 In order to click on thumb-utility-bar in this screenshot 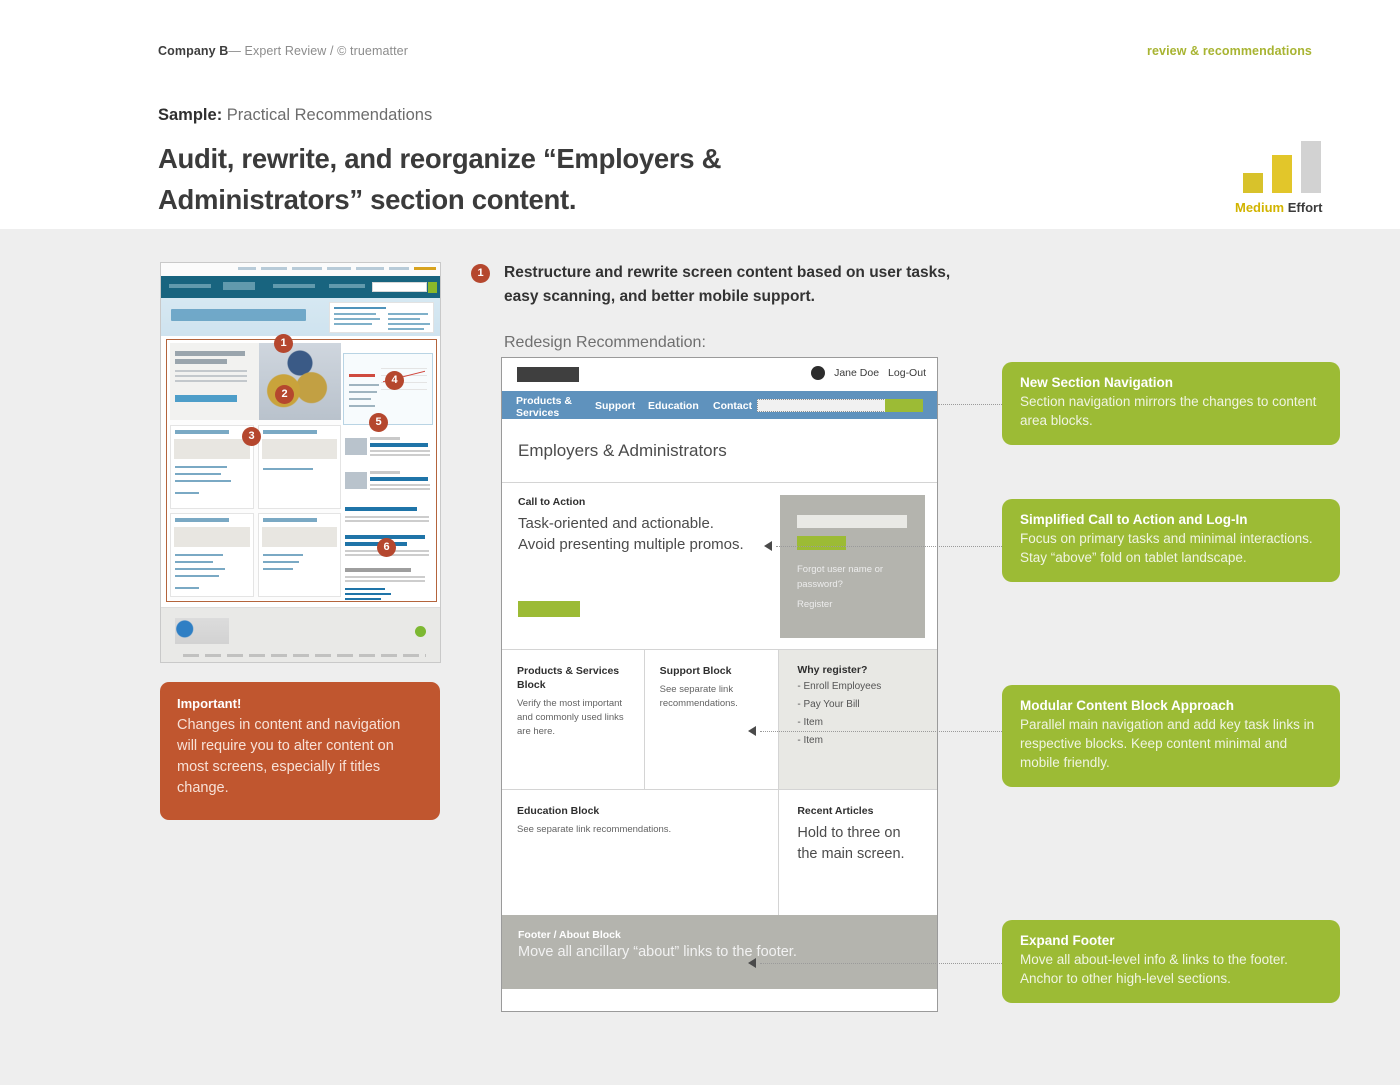, I will do `click(300, 269)`.